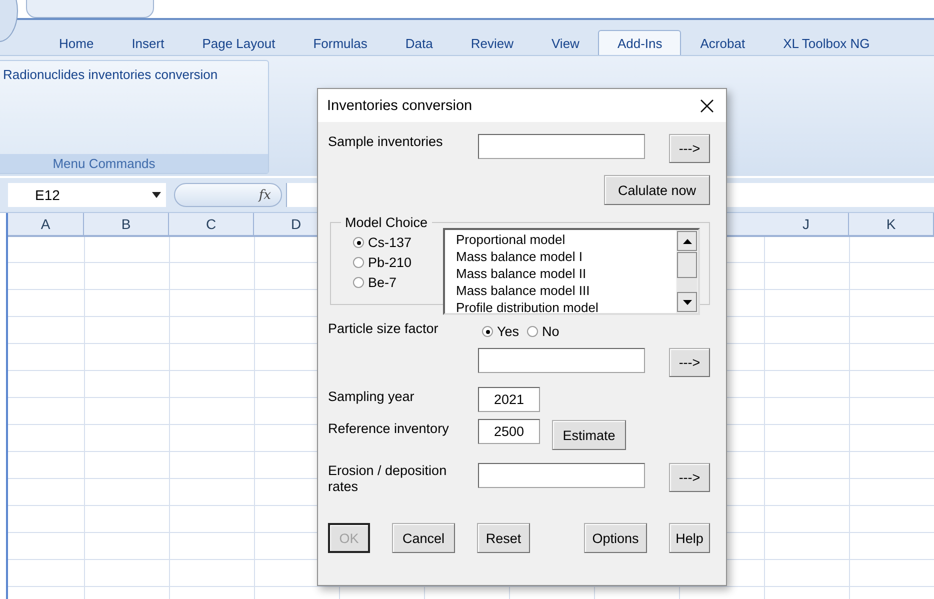  Describe the element at coordinates (806, 224) in the screenshot. I see `column-header: J` at that location.